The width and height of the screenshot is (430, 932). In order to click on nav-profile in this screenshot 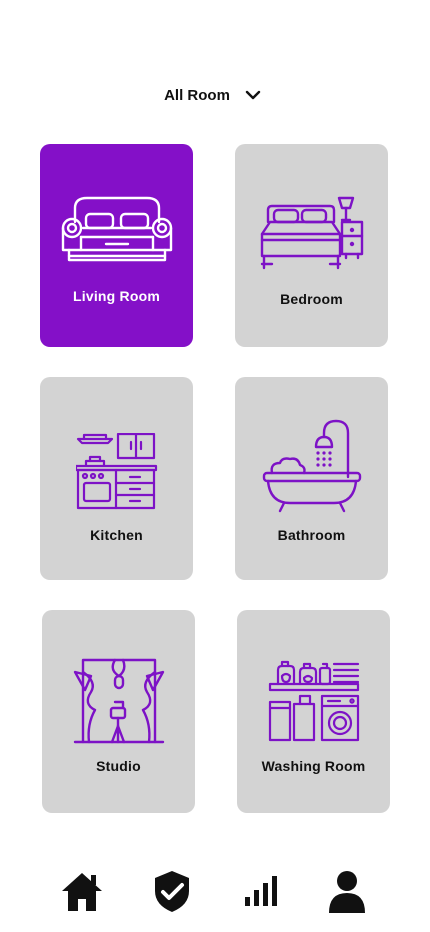, I will do `click(347, 891)`.